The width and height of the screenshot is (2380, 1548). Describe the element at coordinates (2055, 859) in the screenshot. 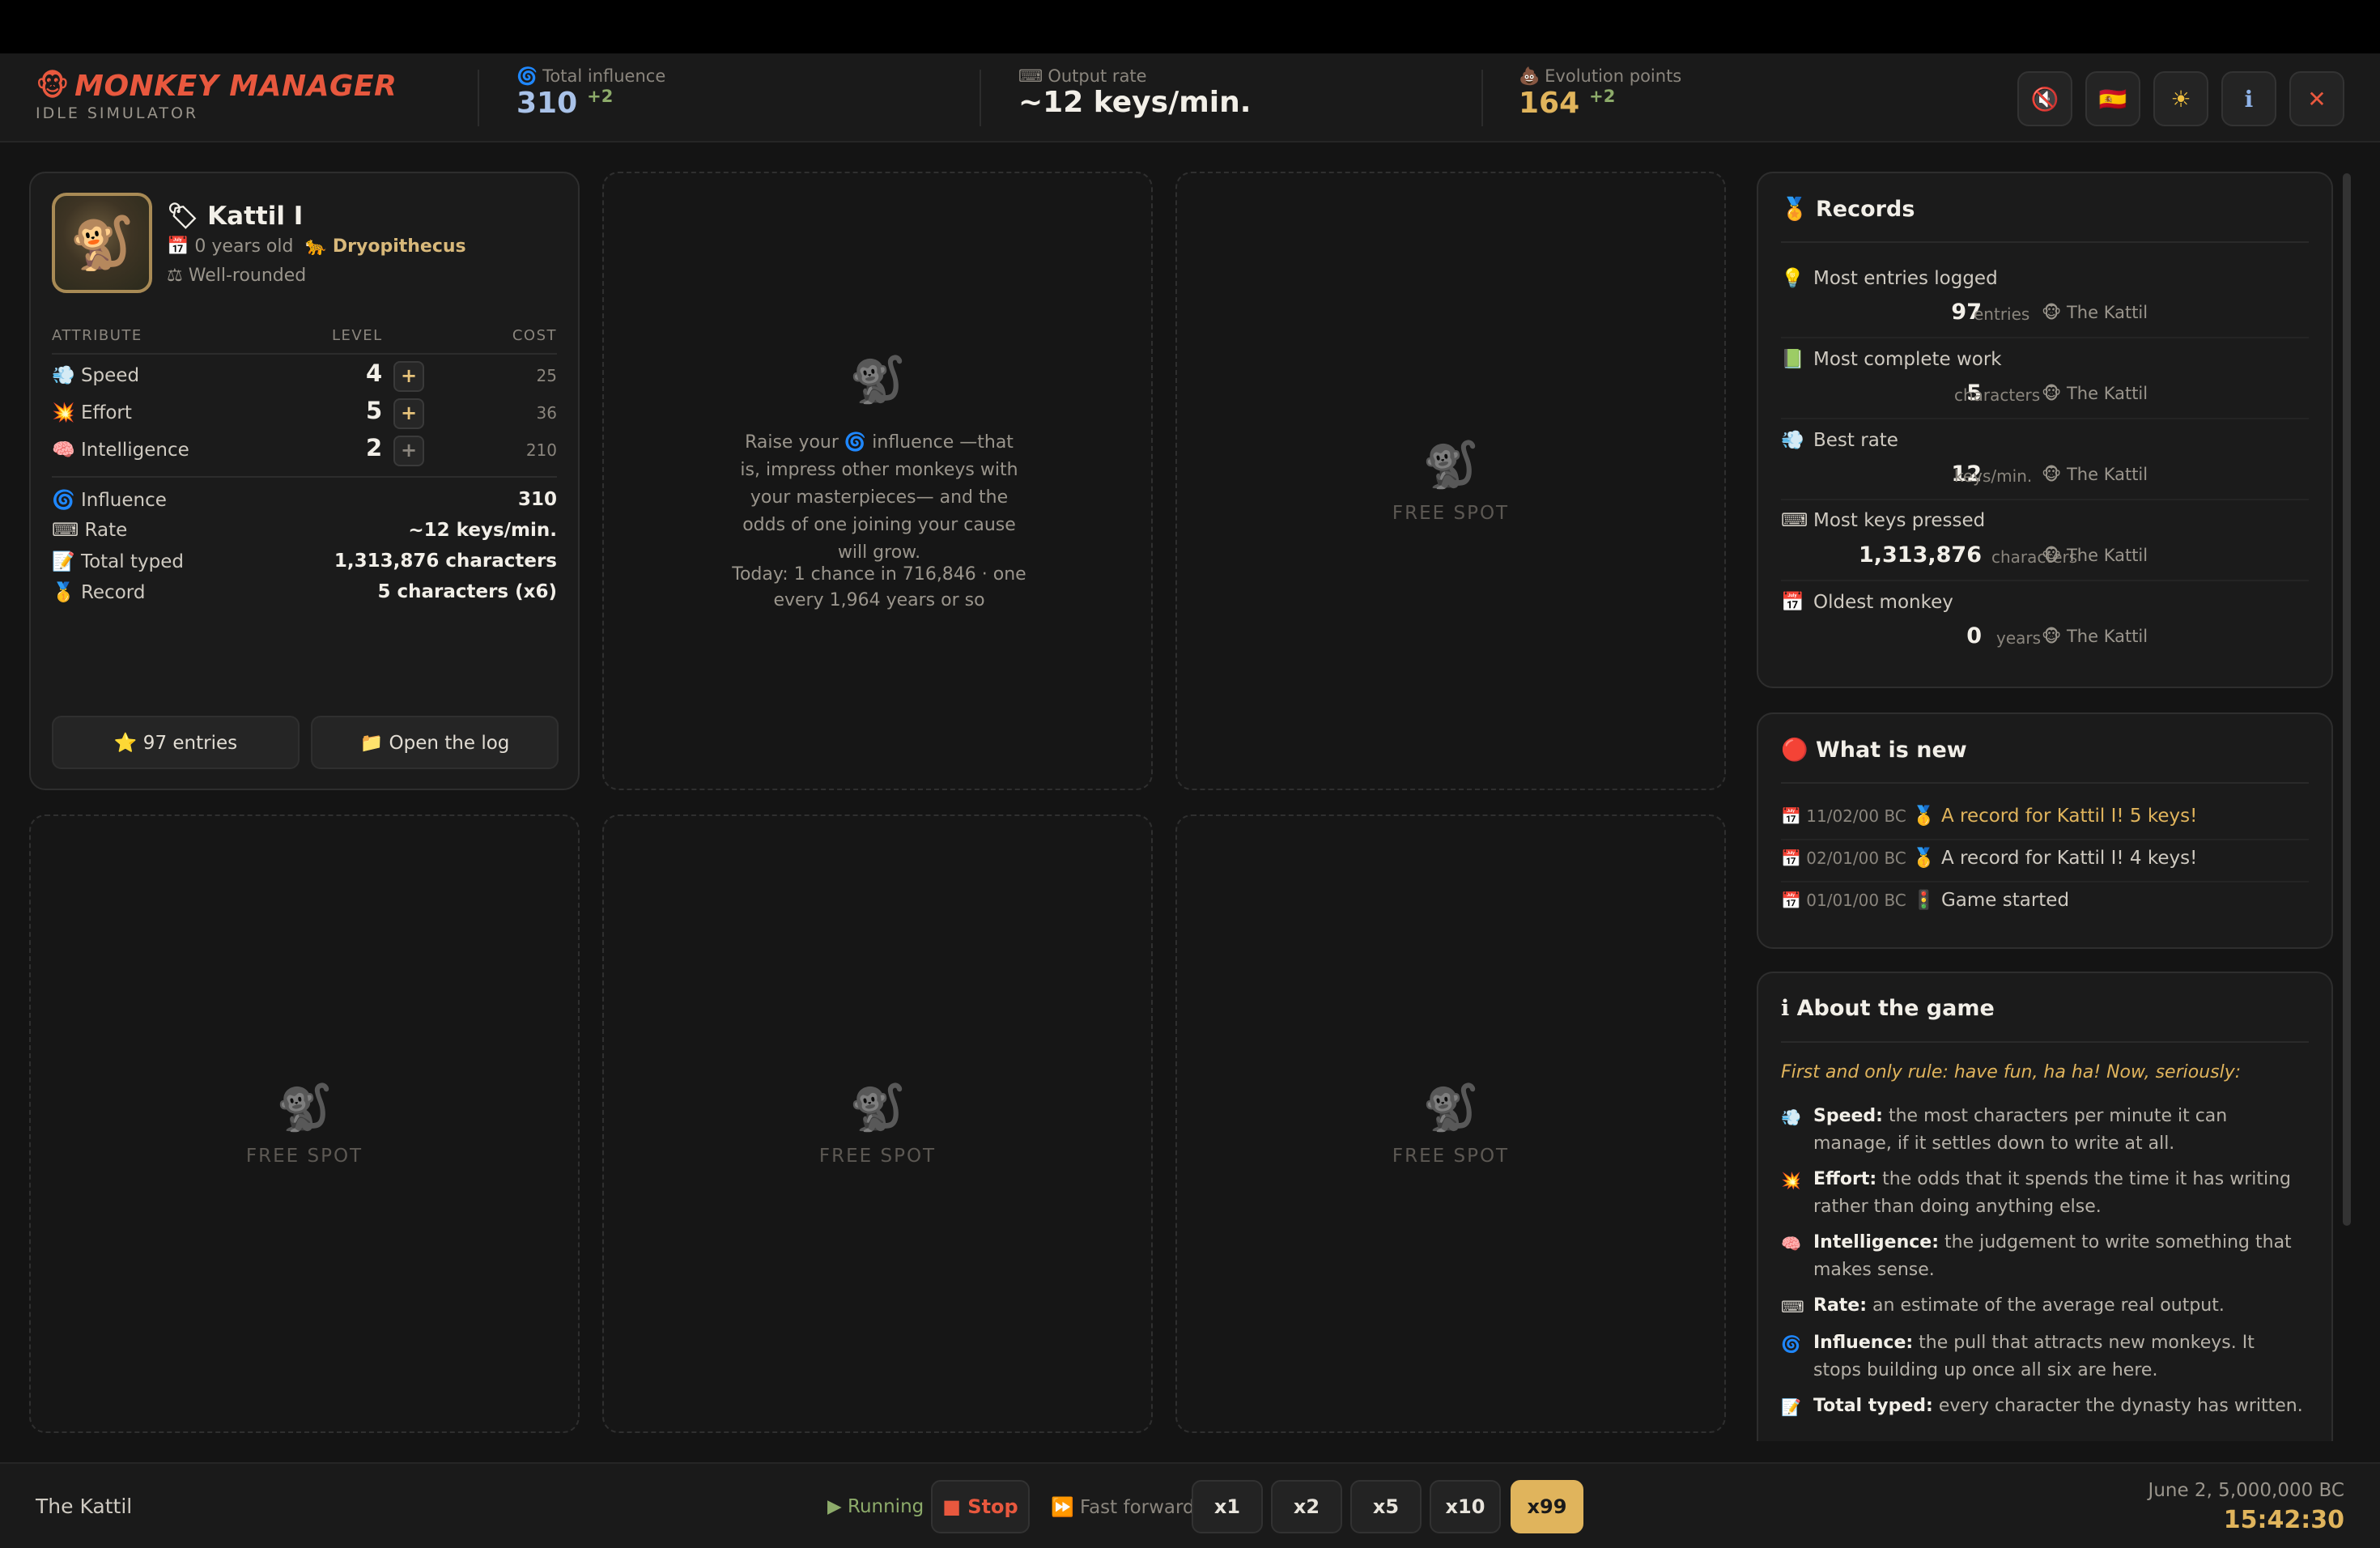

I see `news-text: 🥇 A record for Kattil I! 4 keys!` at that location.